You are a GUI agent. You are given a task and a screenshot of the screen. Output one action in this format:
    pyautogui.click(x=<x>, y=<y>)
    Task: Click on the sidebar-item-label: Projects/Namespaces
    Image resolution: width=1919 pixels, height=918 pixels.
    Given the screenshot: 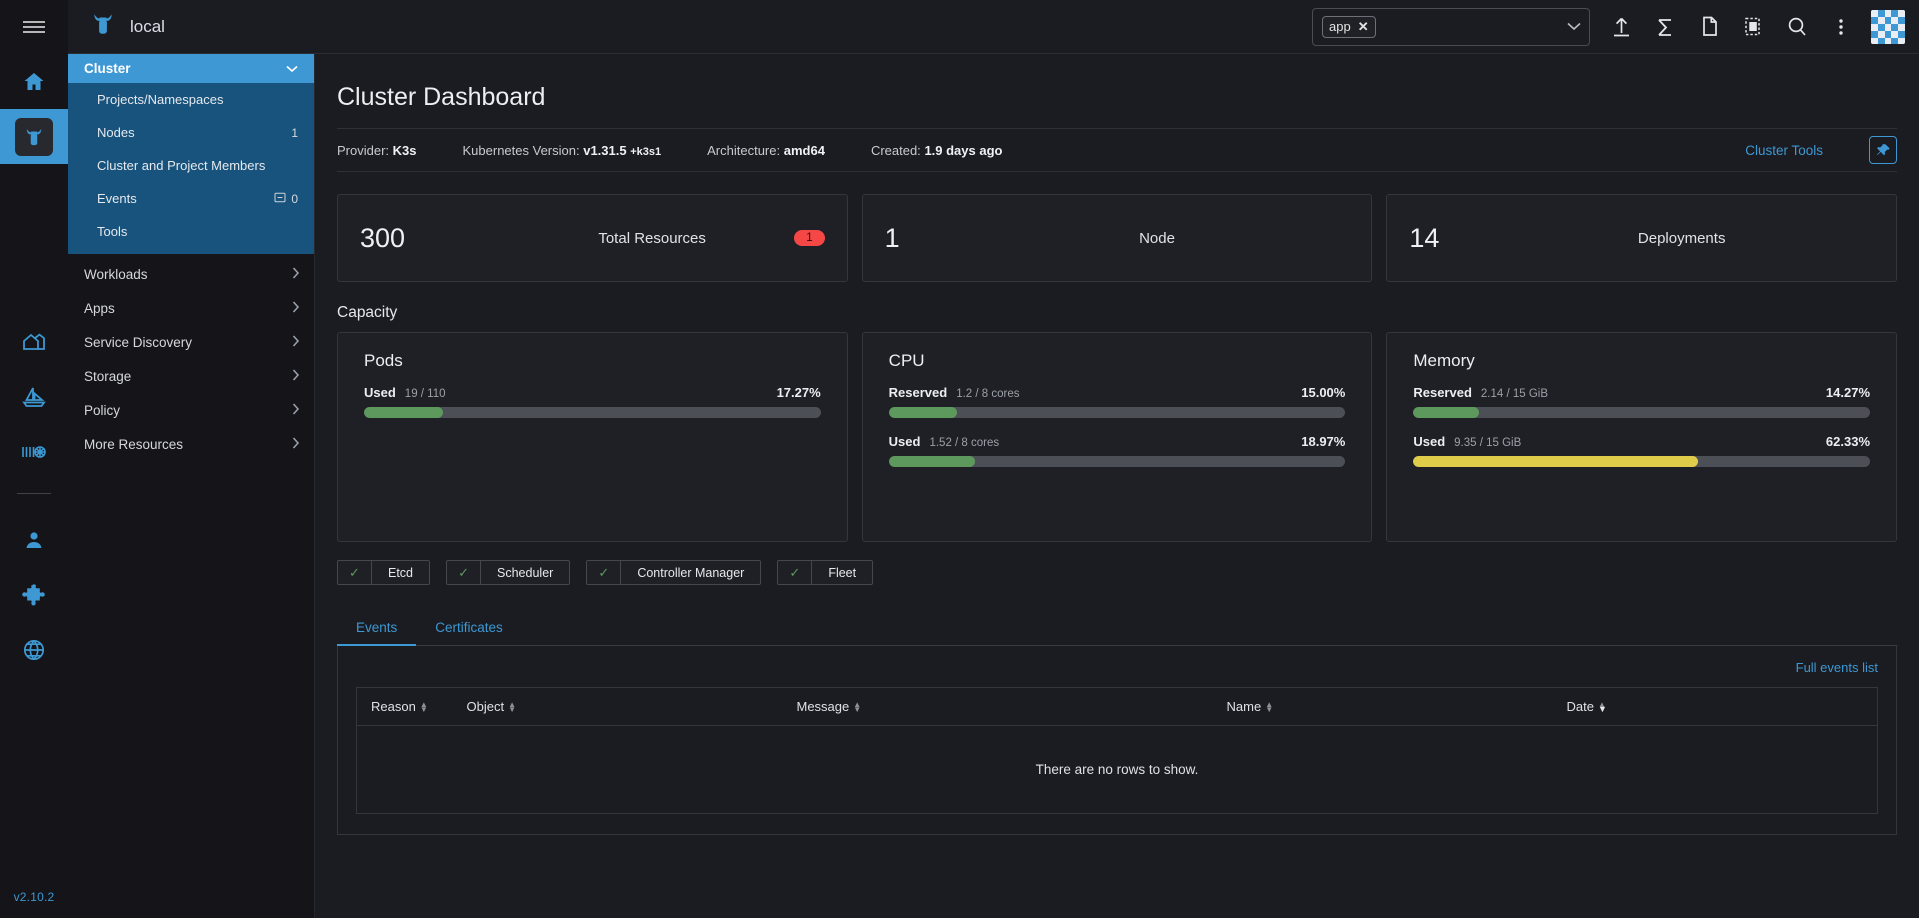 What is the action you would take?
    pyautogui.click(x=160, y=99)
    